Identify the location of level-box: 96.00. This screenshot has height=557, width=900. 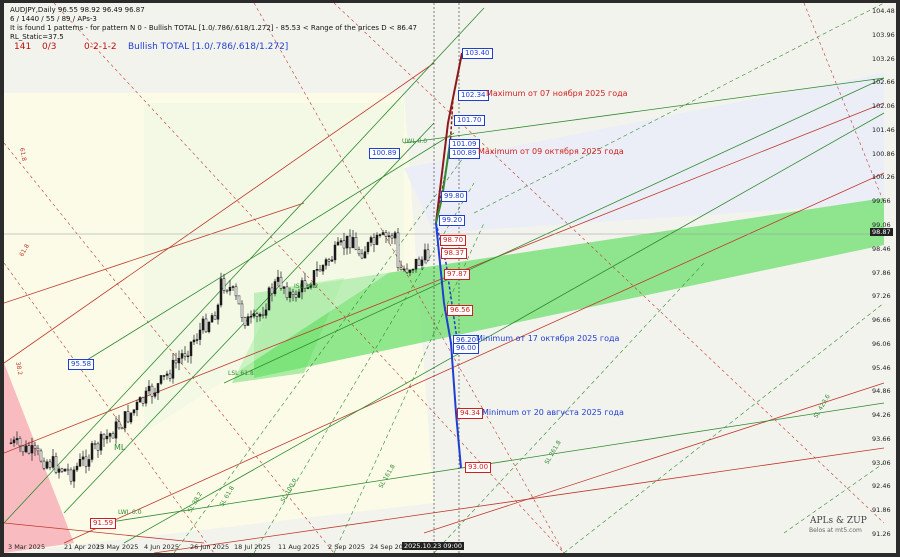
(466, 348).